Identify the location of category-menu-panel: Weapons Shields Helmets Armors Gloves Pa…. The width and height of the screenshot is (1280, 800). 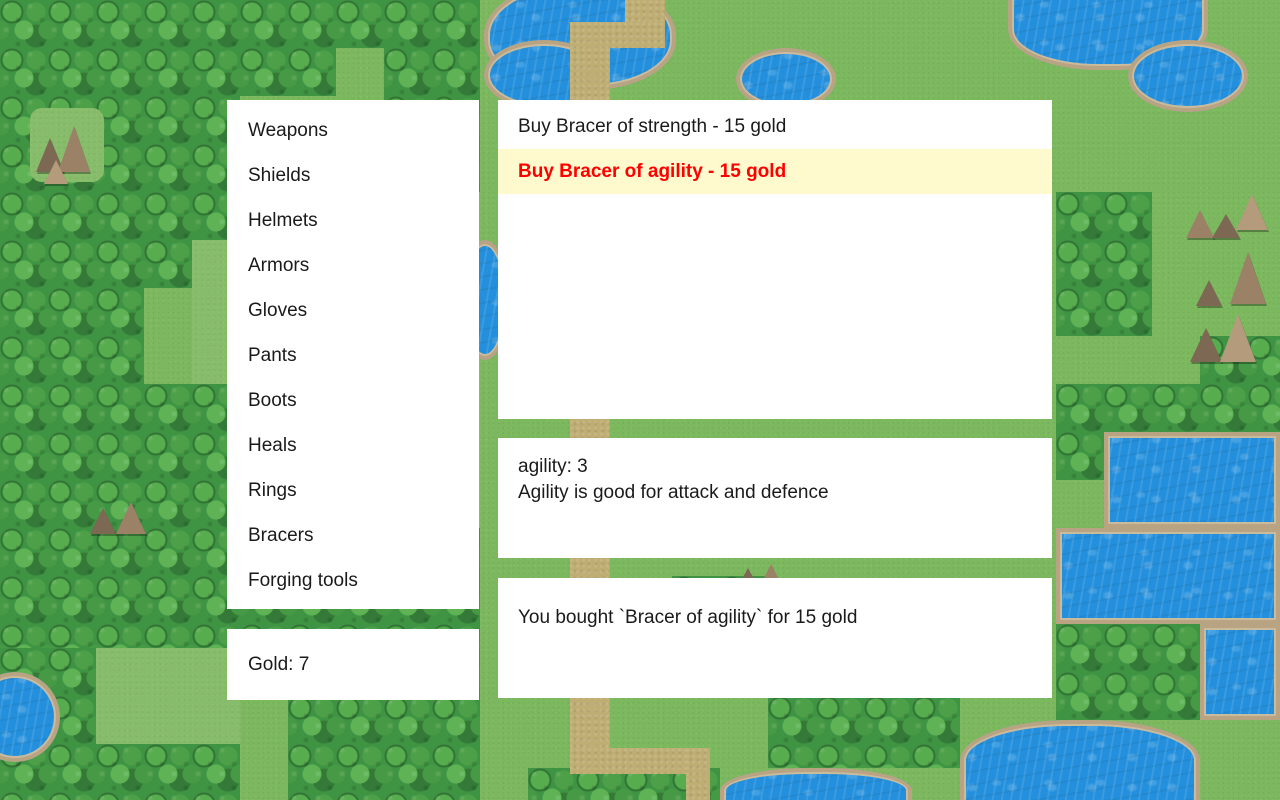
(353, 354).